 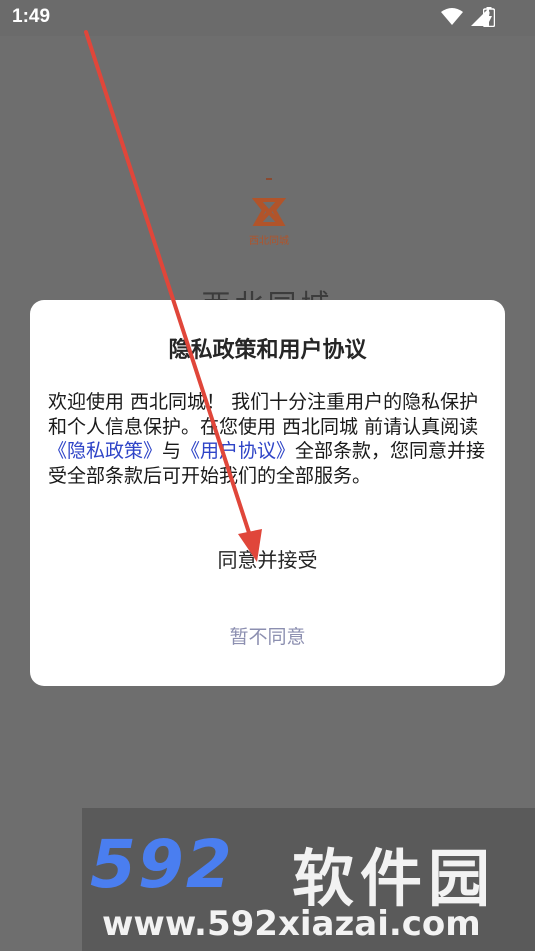 What do you see at coordinates (267, 18) in the screenshot?
I see `status-bar: 1:49` at bounding box center [267, 18].